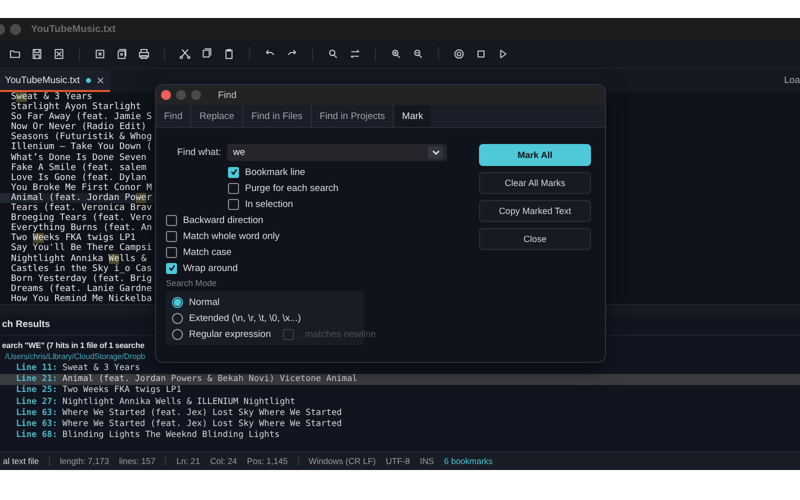  Describe the element at coordinates (81, 187) in the screenshot. I see `code-line: You Broke Me First Conor M` at that location.